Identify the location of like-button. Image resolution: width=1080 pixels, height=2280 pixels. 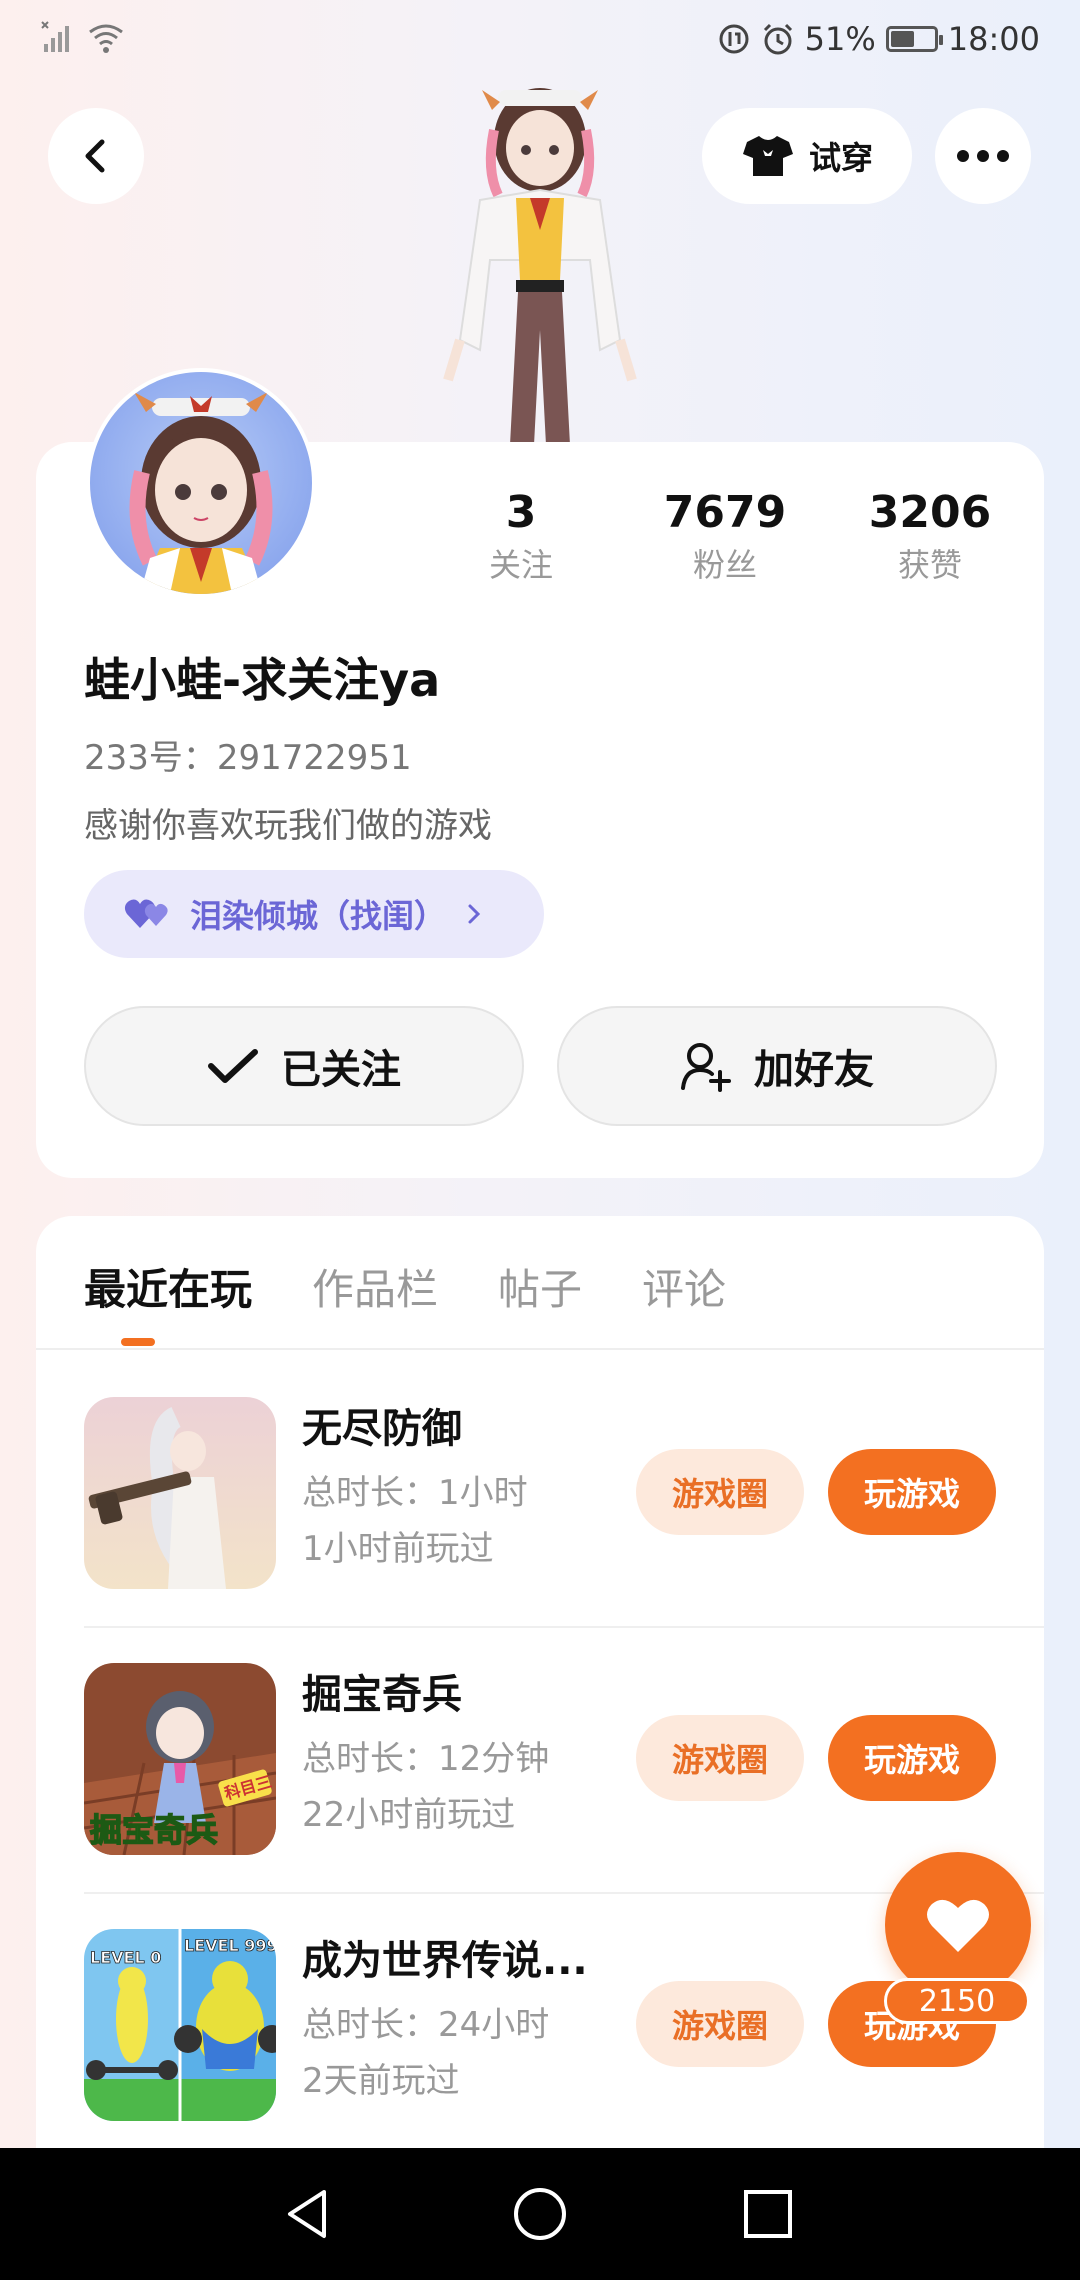
(958, 1925).